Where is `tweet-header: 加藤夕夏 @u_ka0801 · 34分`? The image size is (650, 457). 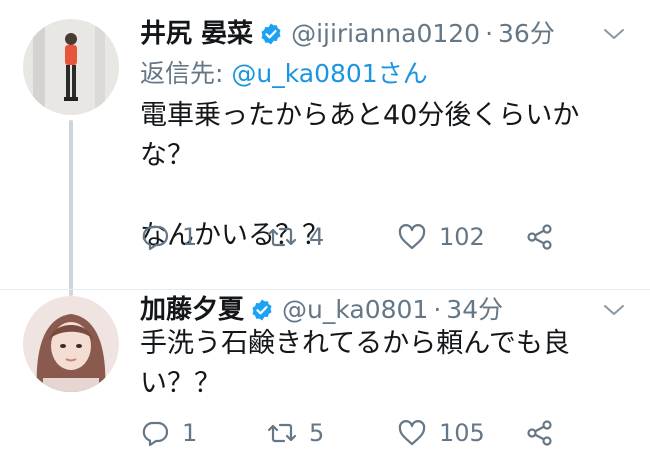
tweet-header: 加藤夕夏 @u_ka0801 · 34分 is located at coordinates (321, 310).